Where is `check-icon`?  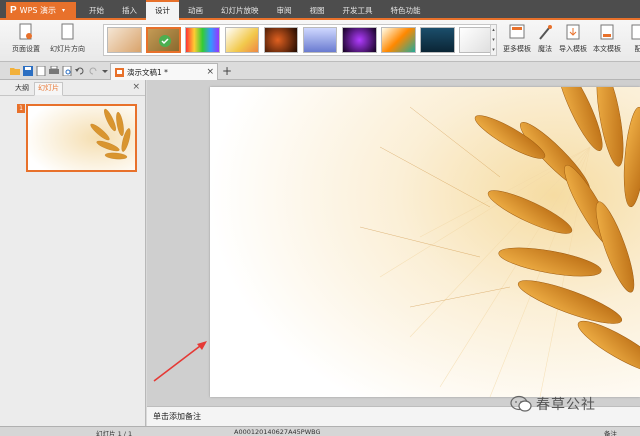
check-icon is located at coordinates (165, 41).